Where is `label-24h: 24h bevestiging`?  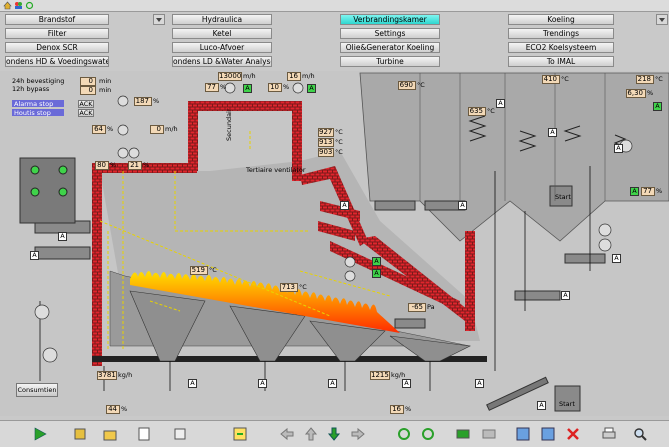
label-24h: 24h bevestiging is located at coordinates (38, 81).